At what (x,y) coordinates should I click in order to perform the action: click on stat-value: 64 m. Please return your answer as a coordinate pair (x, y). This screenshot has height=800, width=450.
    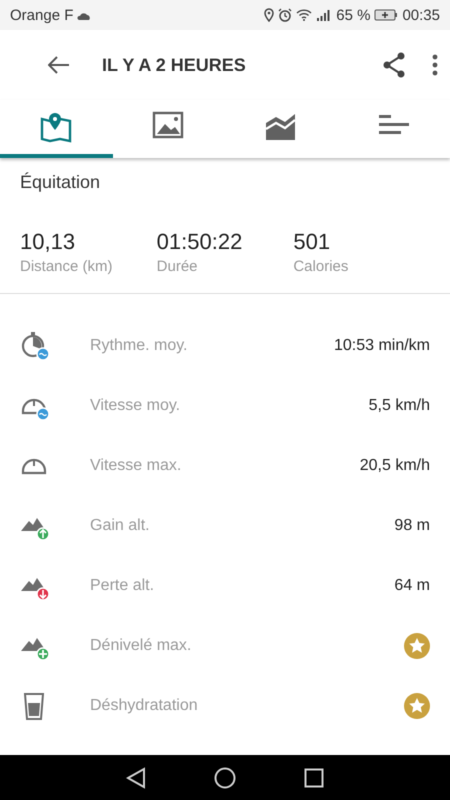
    Looking at the image, I should click on (412, 586).